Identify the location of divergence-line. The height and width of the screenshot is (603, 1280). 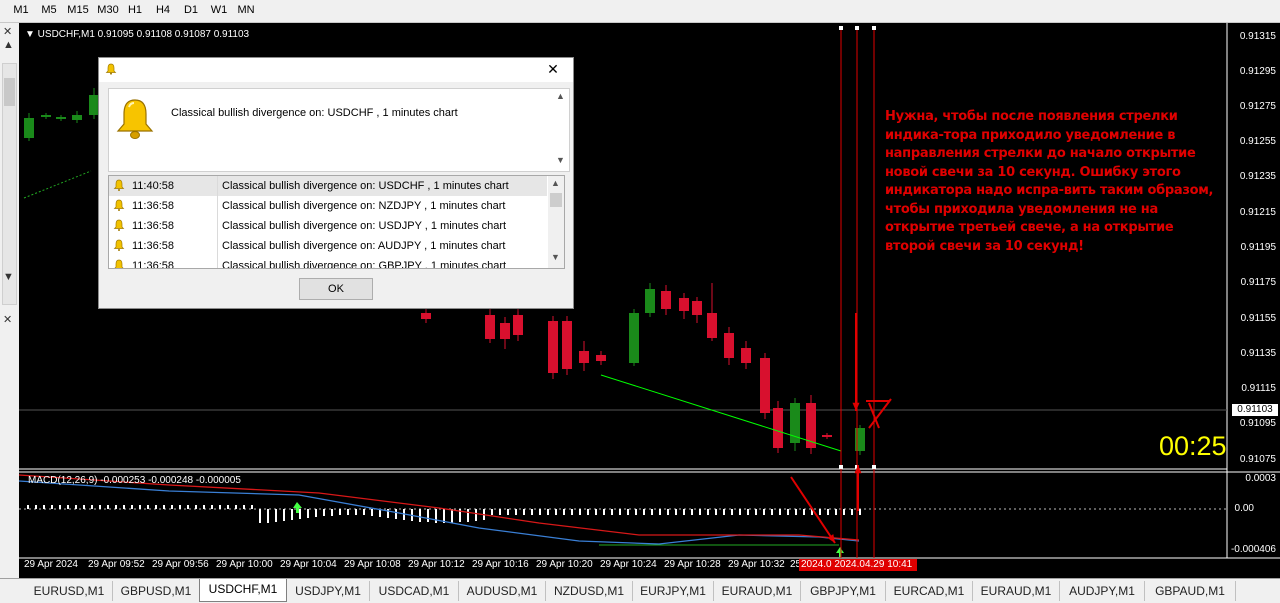
(721, 413).